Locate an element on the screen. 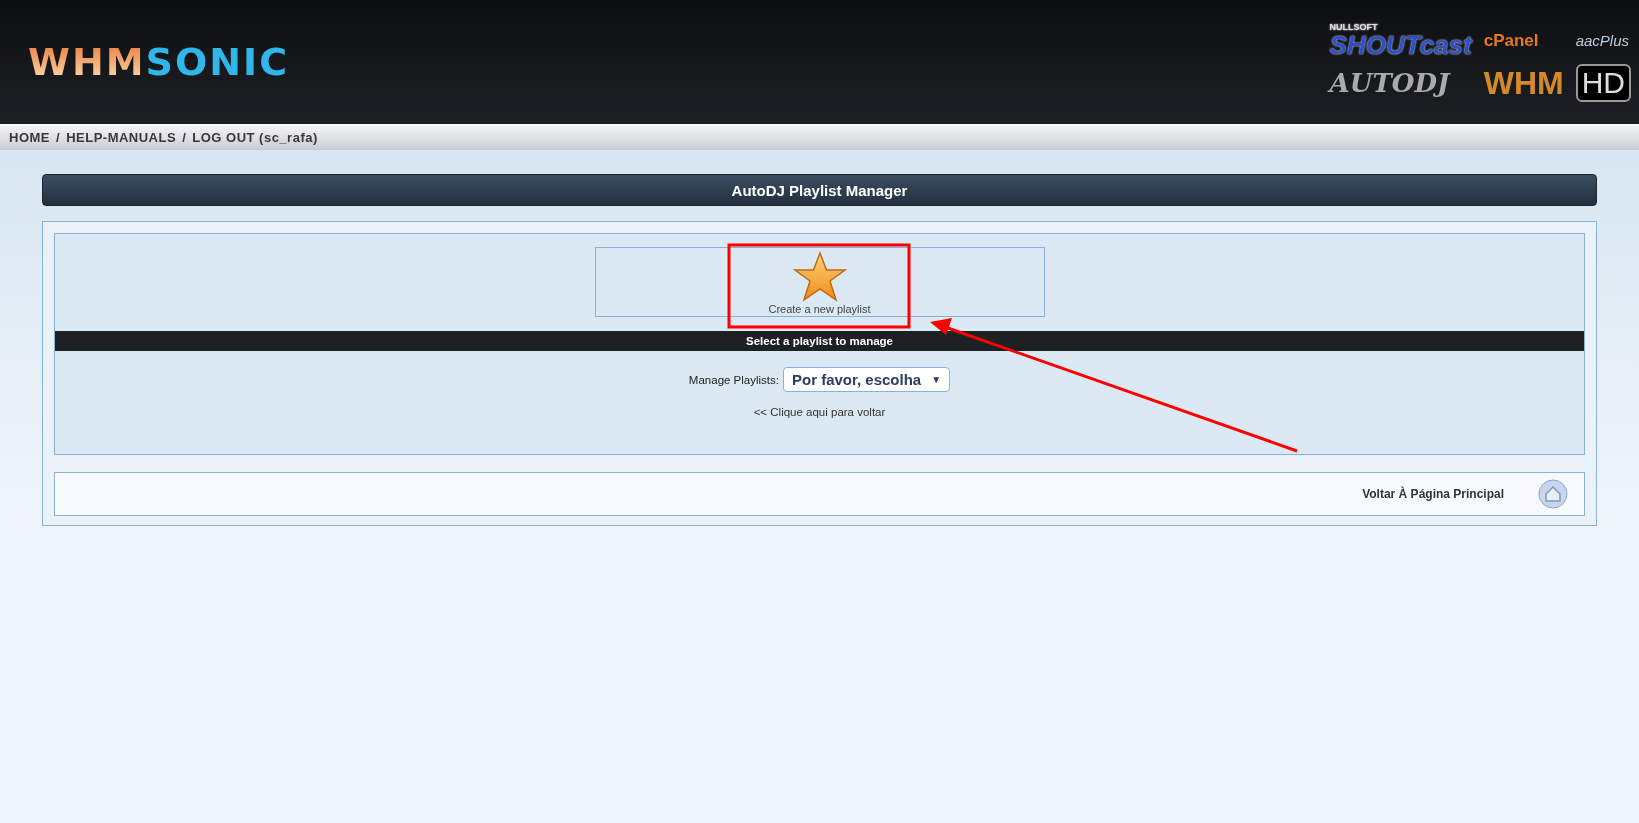 The image size is (1639, 823). nav-link: HELP-MANUALS is located at coordinates (121, 137).